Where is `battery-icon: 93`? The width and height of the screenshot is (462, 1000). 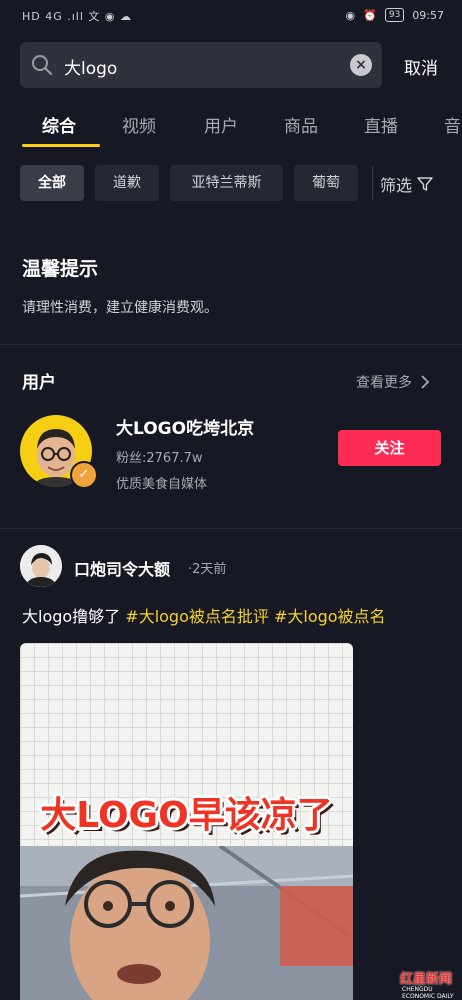 battery-icon: 93 is located at coordinates (394, 15).